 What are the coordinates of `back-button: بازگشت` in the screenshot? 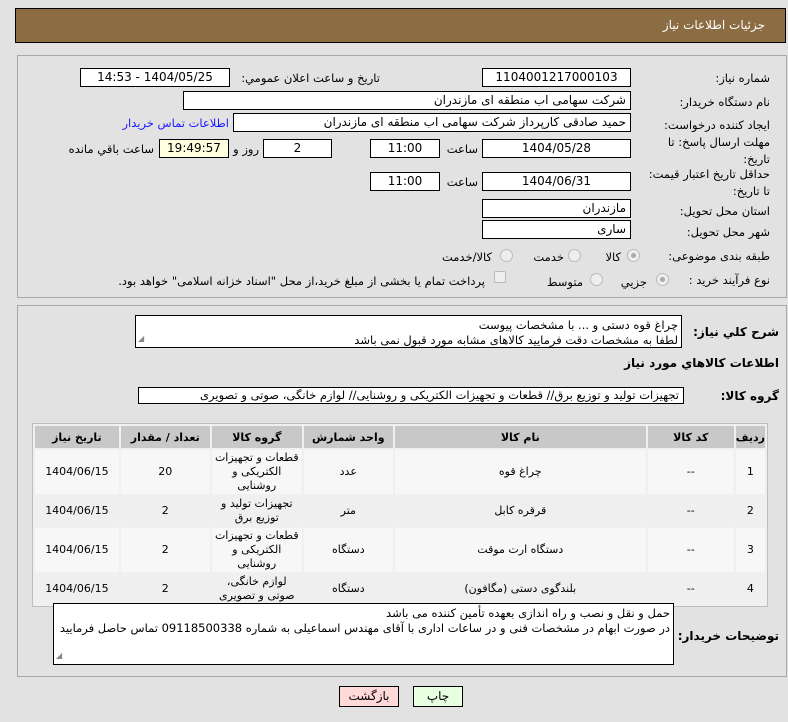 It's located at (369, 696).